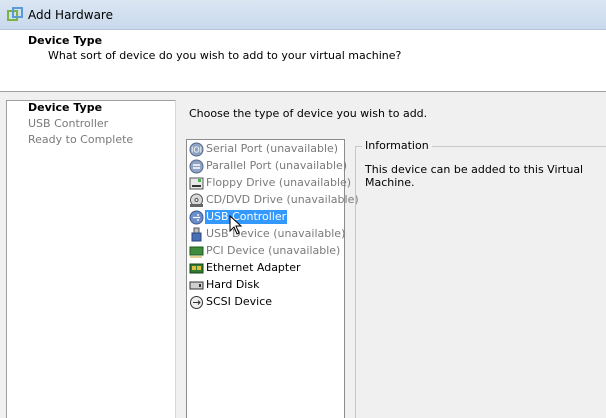  Describe the element at coordinates (273, 250) in the screenshot. I see `device-label: PCI Device (unavailable)` at that location.